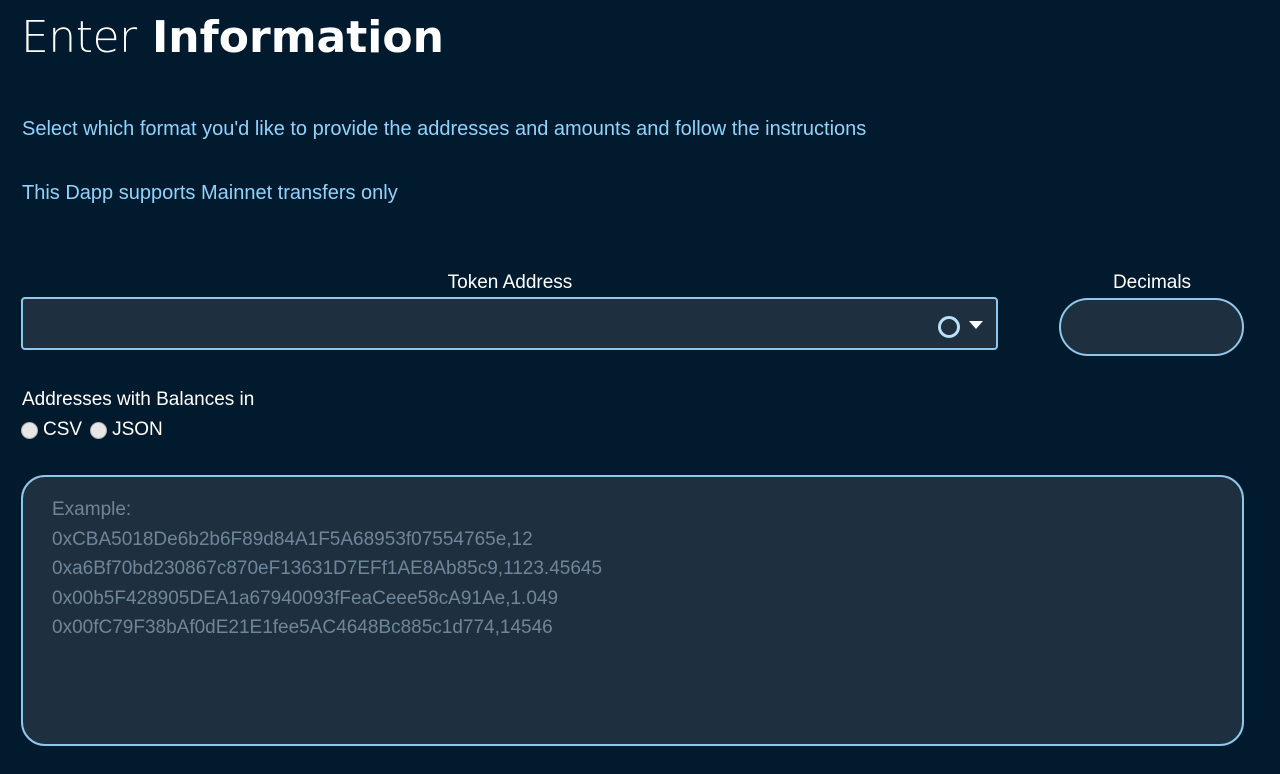  What do you see at coordinates (137, 429) in the screenshot?
I see `json-radio-label: JSON` at bounding box center [137, 429].